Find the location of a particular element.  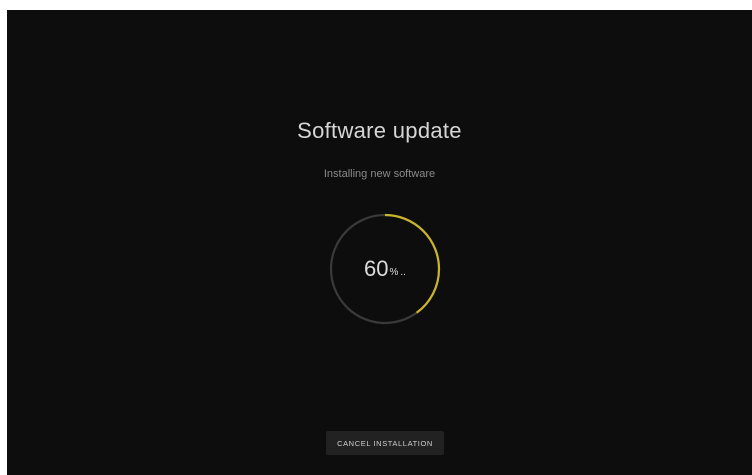

progress-readout: 60 % .. is located at coordinates (385, 269).